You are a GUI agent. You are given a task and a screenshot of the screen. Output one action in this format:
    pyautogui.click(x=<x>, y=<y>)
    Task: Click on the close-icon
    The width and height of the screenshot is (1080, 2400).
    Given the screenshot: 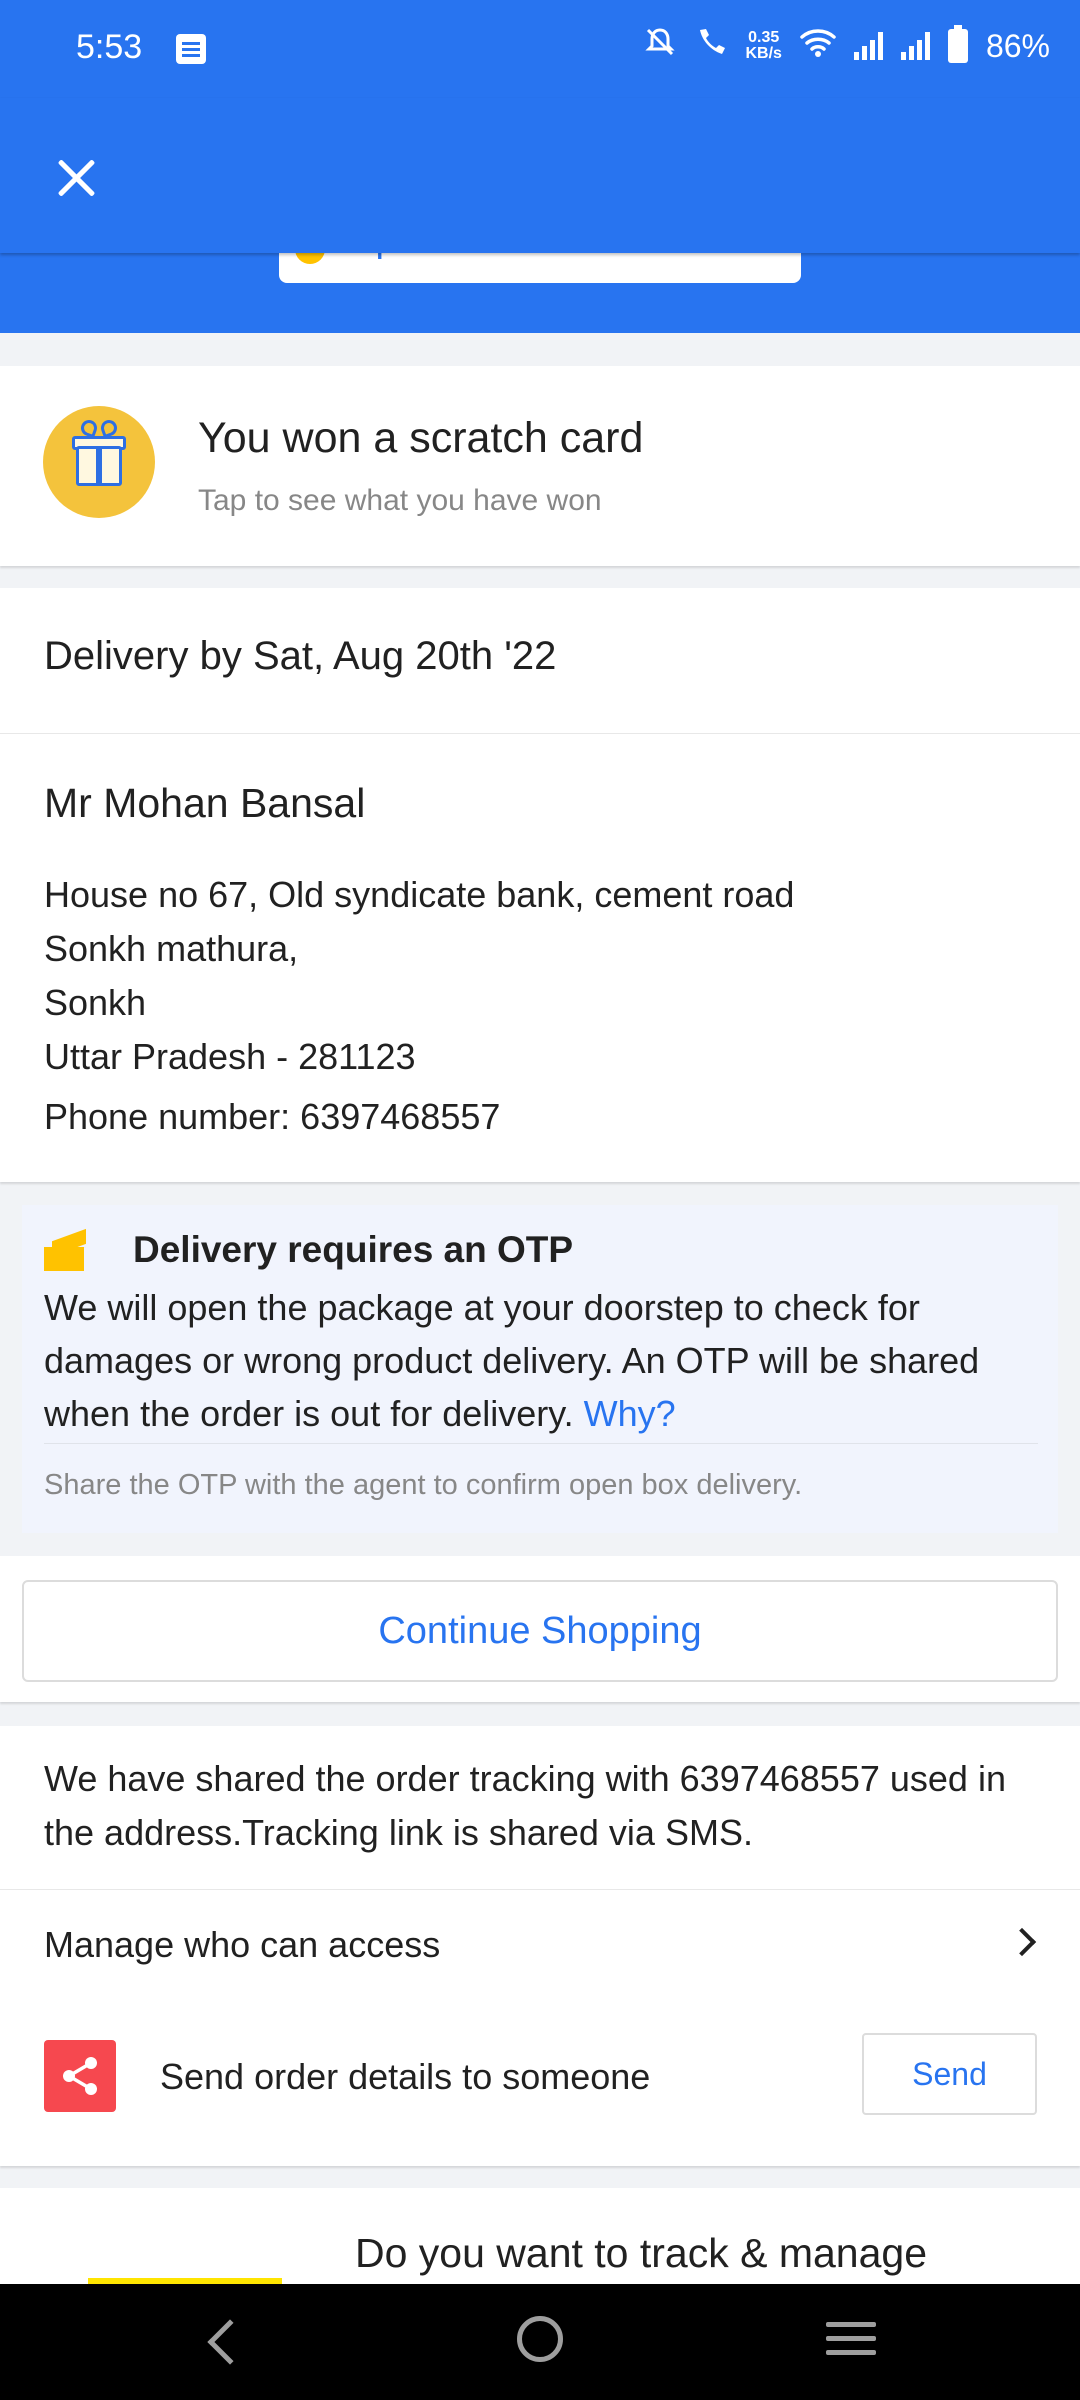 What is the action you would take?
    pyautogui.click(x=76, y=178)
    